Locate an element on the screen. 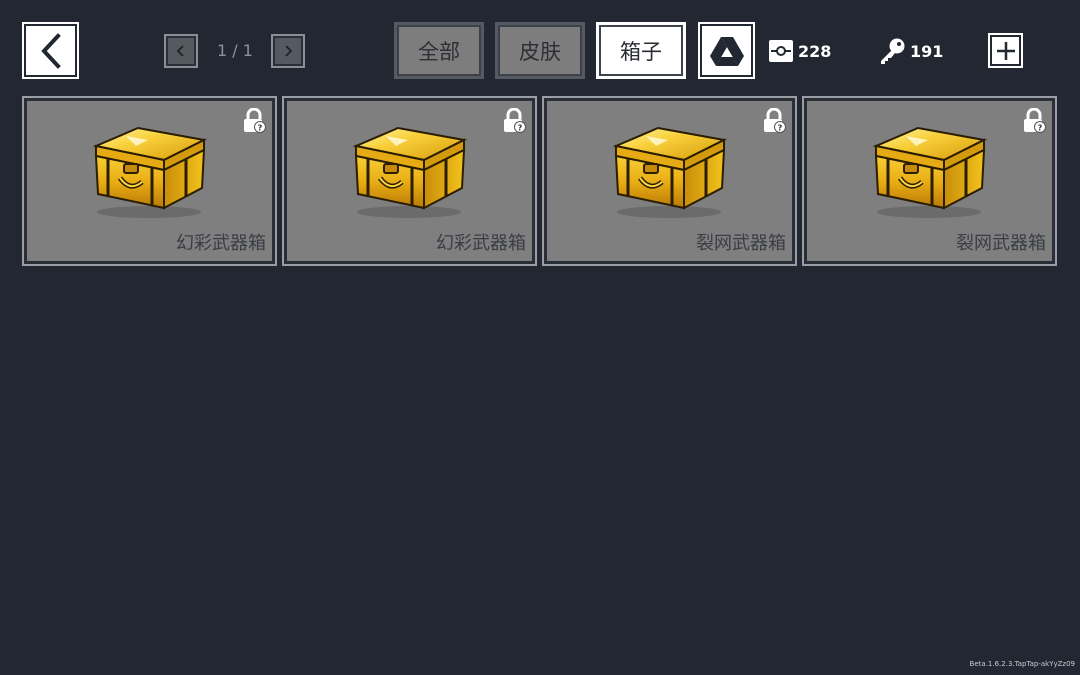  chevron-right-icon is located at coordinates (289, 51).